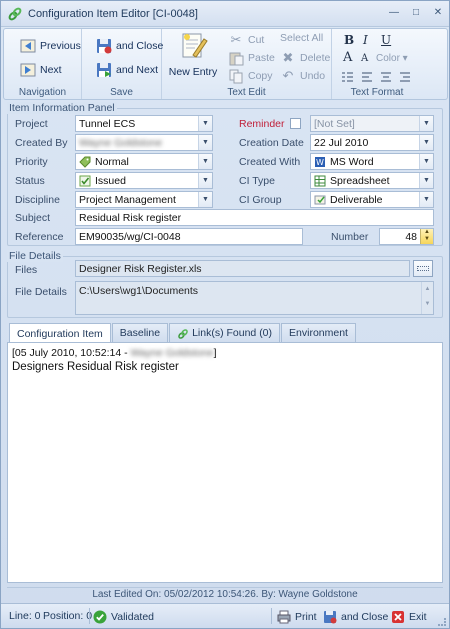  Describe the element at coordinates (427, 298) in the screenshot. I see `file-details-scrollbar: ▲ ▼` at that location.